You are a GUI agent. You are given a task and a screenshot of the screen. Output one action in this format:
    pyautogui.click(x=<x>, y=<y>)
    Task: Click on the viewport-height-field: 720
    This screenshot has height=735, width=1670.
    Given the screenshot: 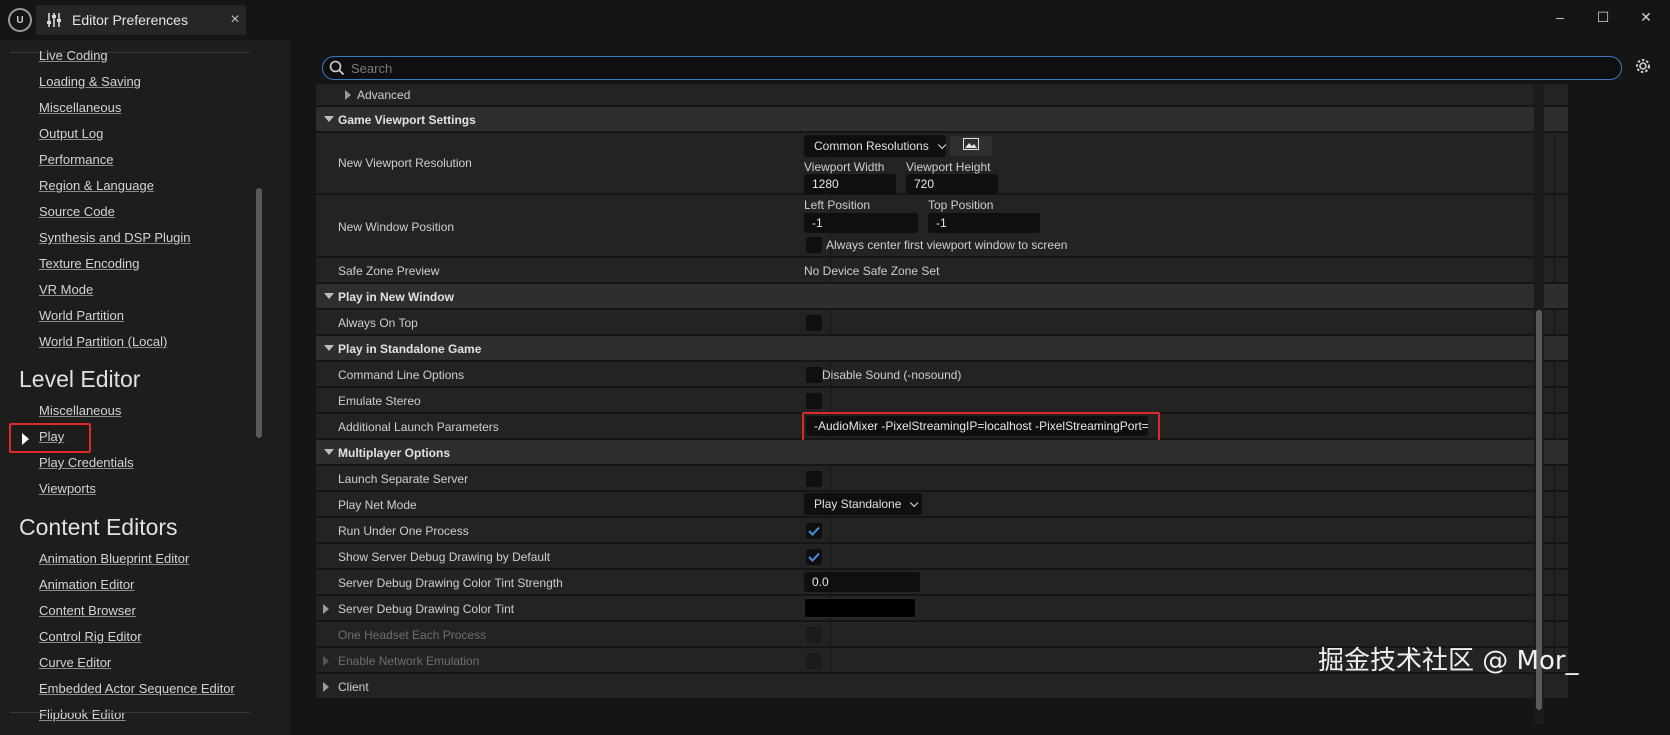 What is the action you would take?
    pyautogui.click(x=952, y=184)
    